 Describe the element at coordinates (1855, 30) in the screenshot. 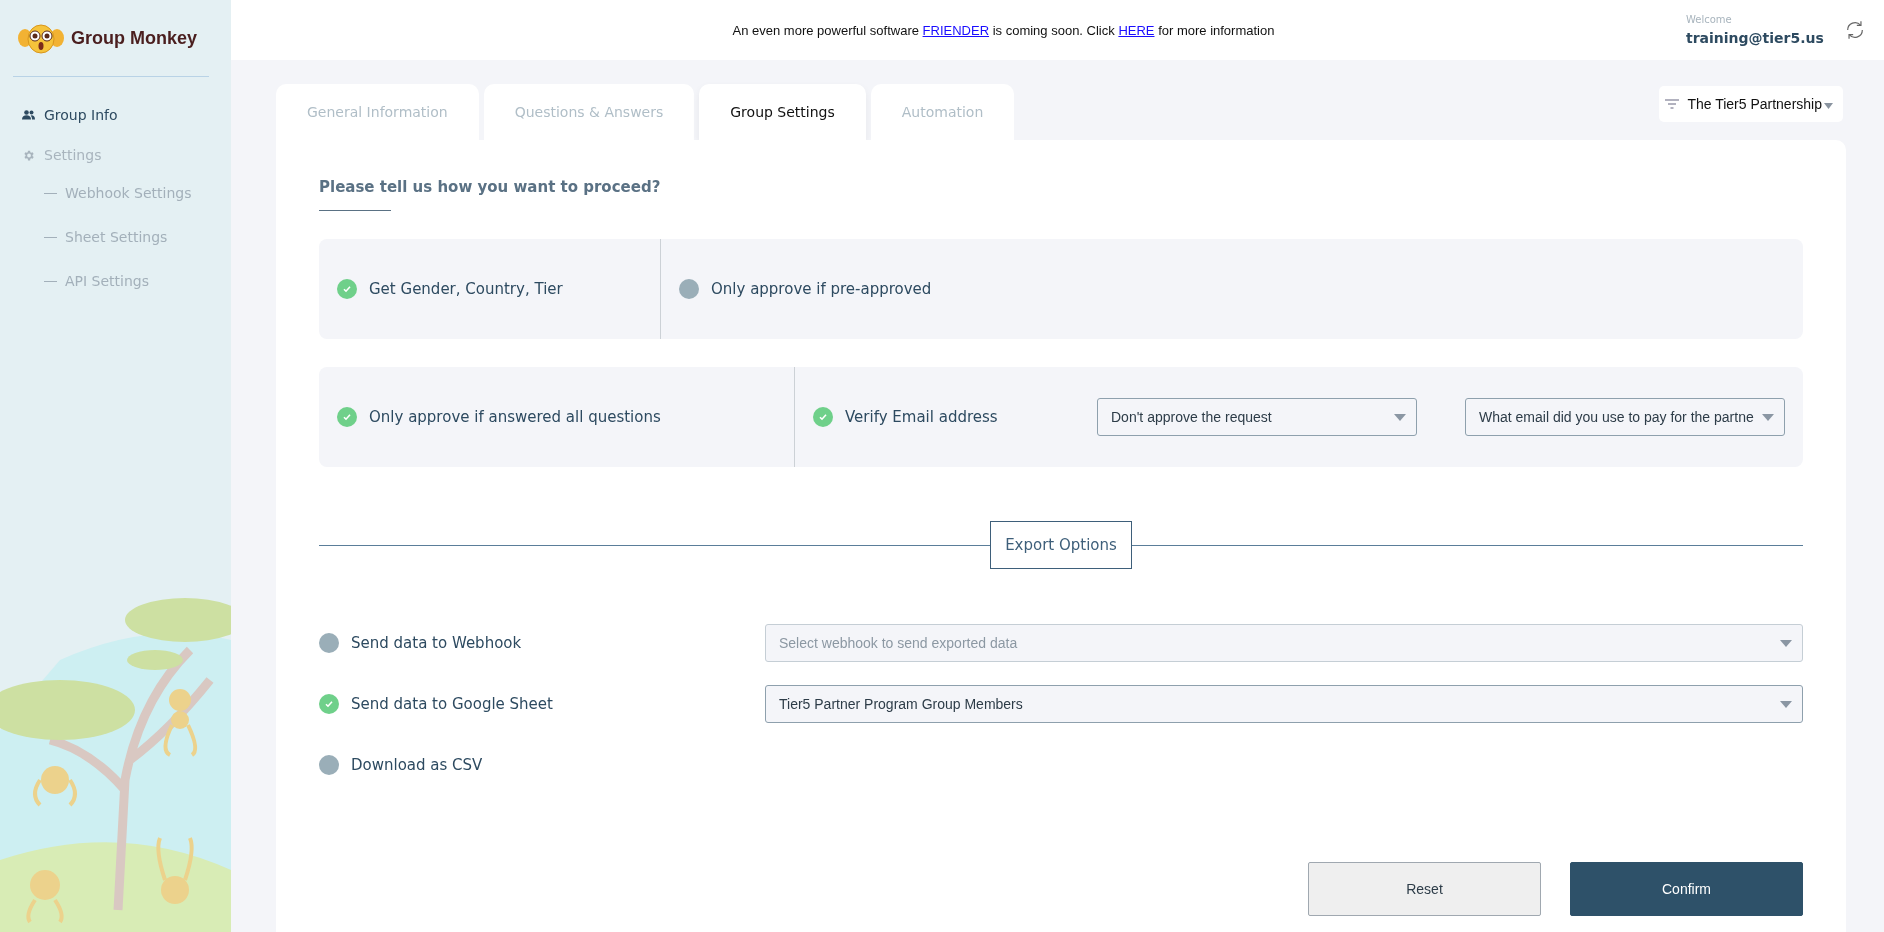

I see `refresh-icon` at that location.